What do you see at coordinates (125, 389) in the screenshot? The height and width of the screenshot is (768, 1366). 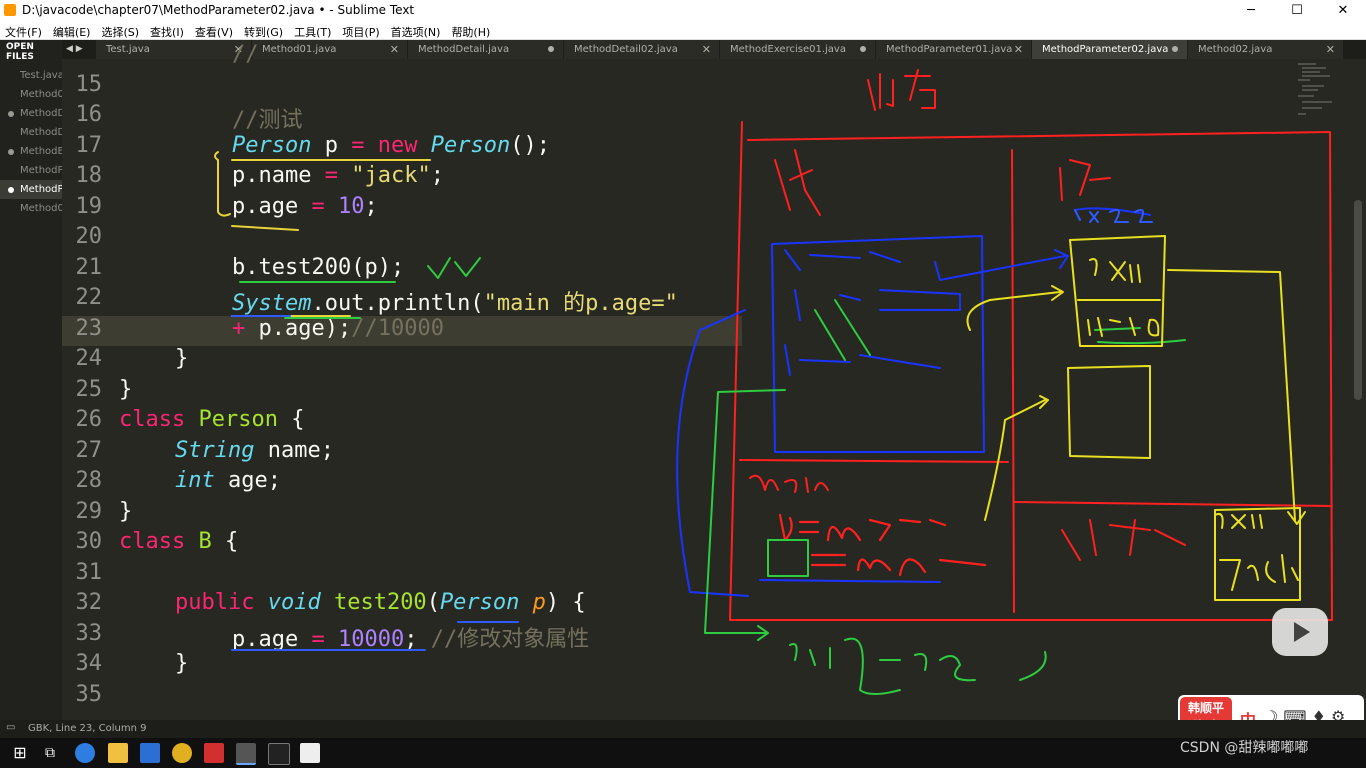 I see `code-line-25: }` at bounding box center [125, 389].